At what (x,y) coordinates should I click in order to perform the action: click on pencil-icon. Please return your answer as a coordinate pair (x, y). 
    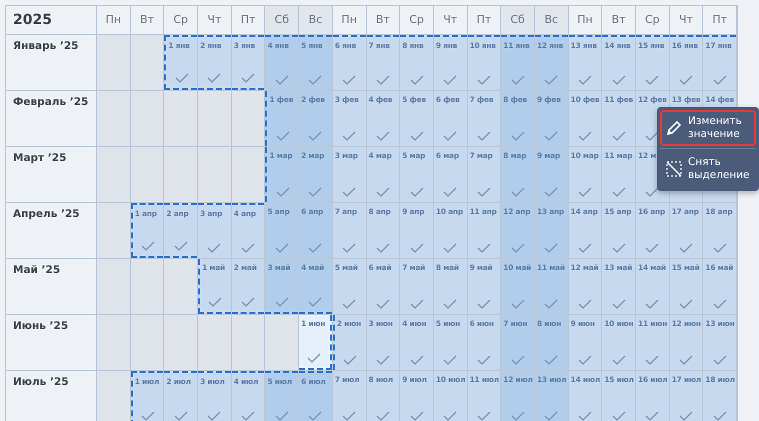
    Looking at the image, I should click on (674, 128).